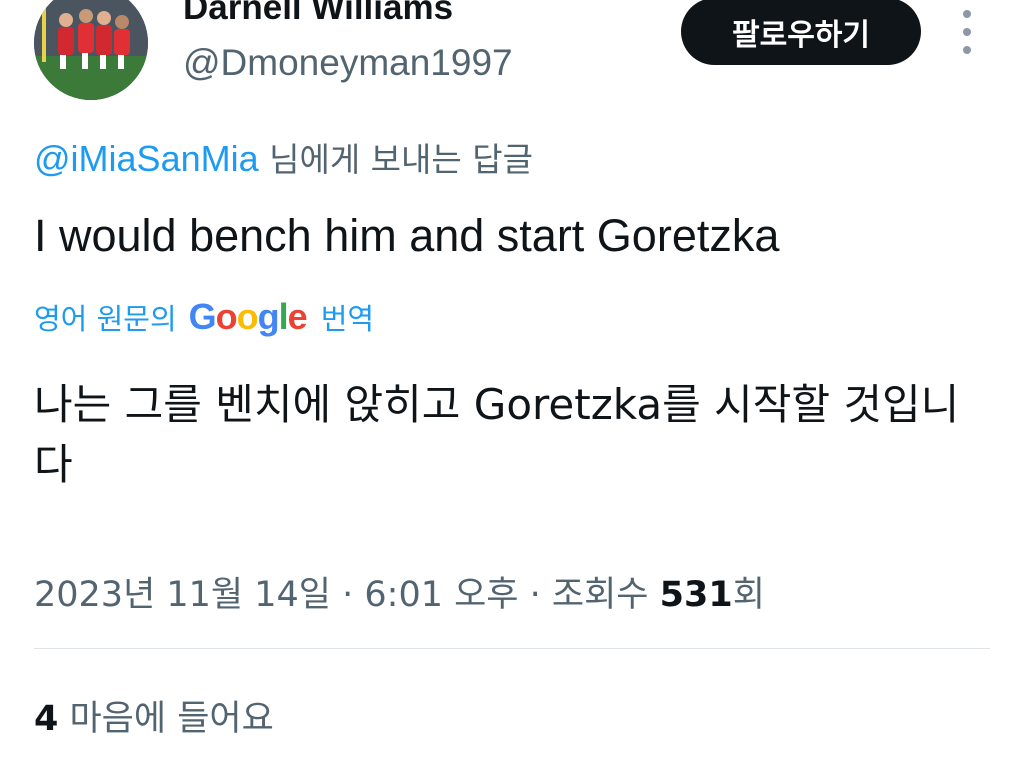 The width and height of the screenshot is (1024, 764). Describe the element at coordinates (46, 719) in the screenshot. I see `likes-count: 4` at that location.